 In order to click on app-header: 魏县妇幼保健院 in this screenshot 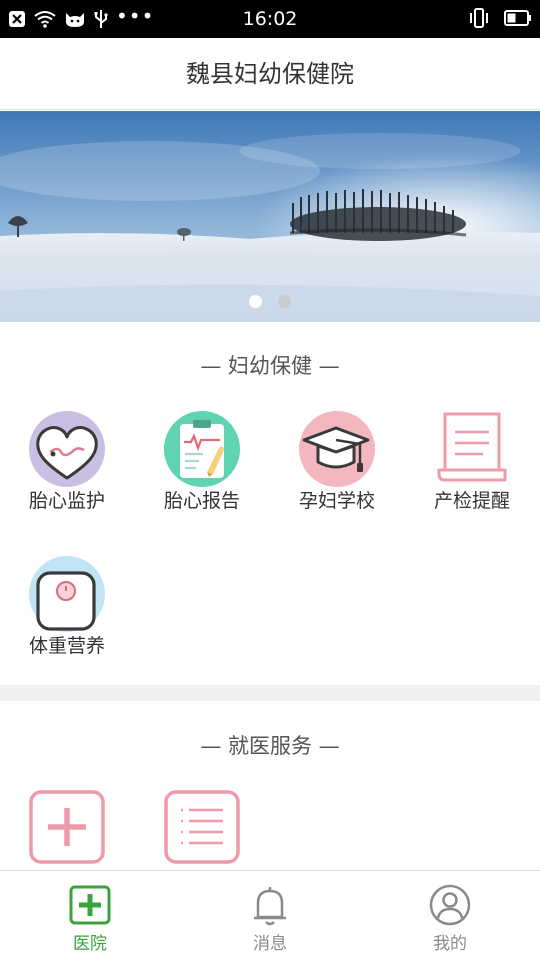, I will do `click(270, 74)`.